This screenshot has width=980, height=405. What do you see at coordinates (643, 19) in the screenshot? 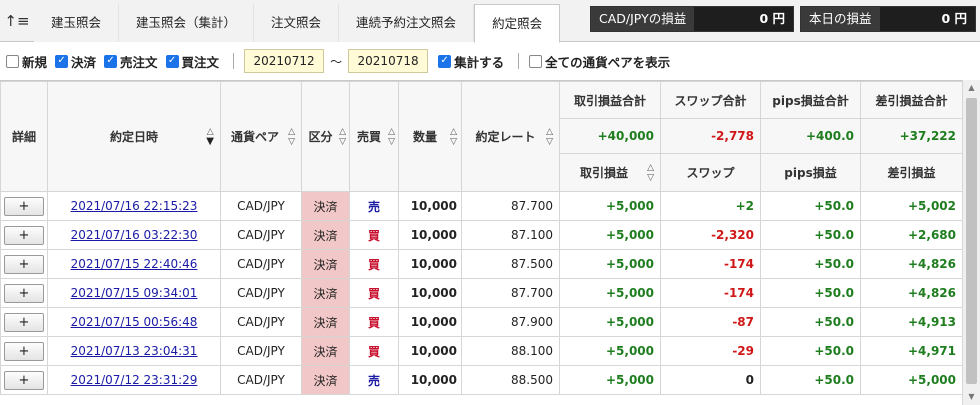
I see `pair-pl-label: CAD/JPYの損益` at bounding box center [643, 19].